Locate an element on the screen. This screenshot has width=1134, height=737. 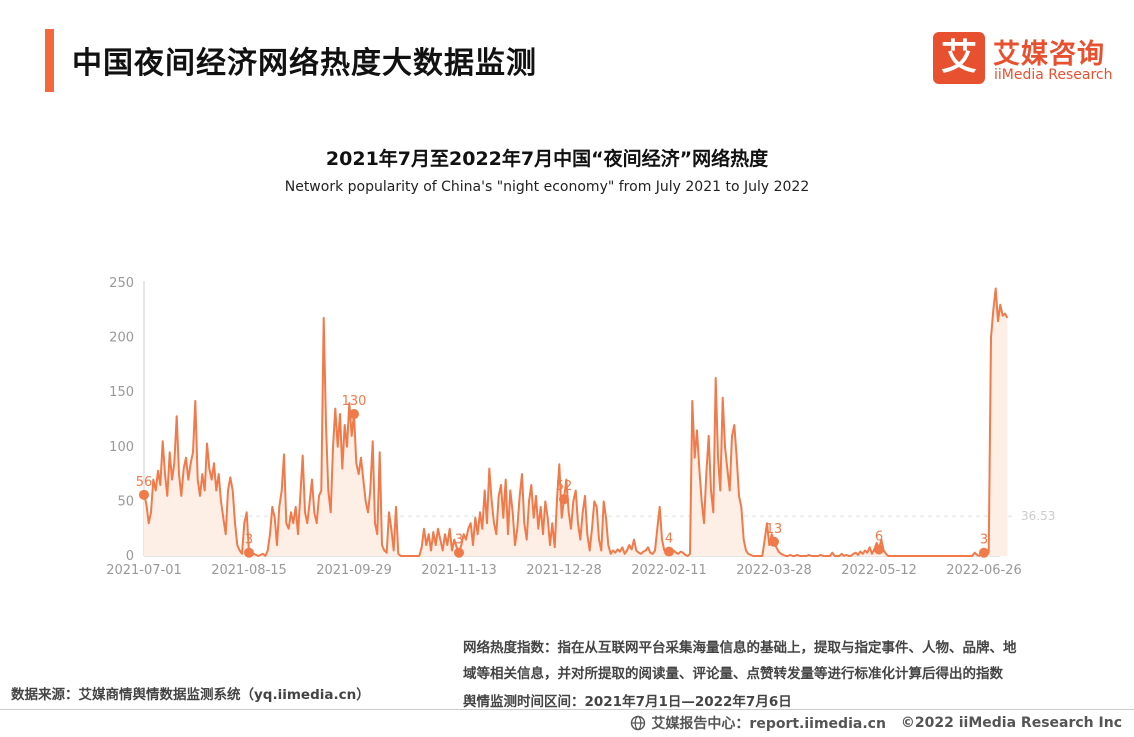
annotation-label: 52 is located at coordinates (564, 486).